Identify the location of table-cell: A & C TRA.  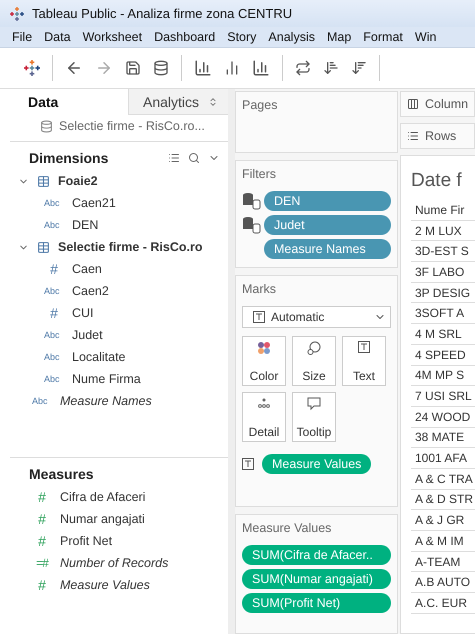
(443, 479).